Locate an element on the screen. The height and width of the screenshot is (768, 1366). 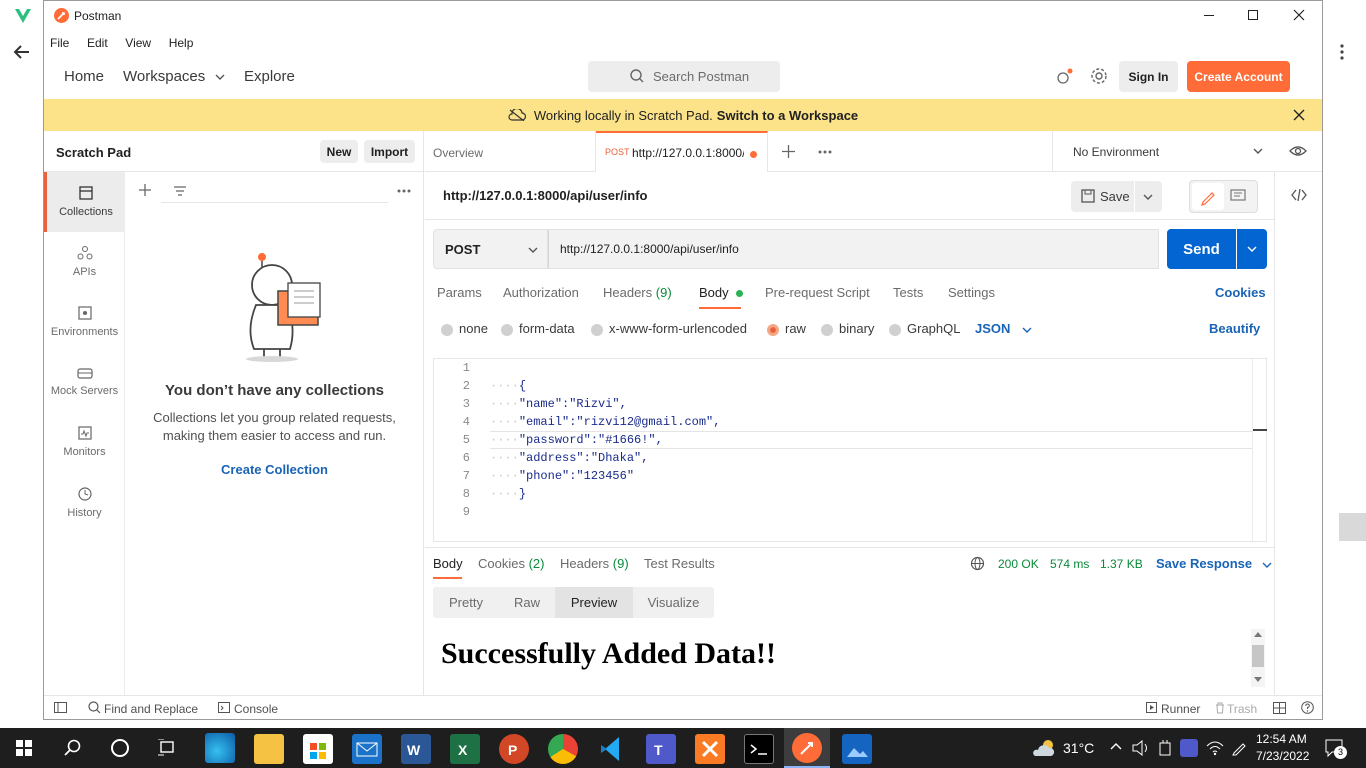
add-collection-icon is located at coordinates (145, 190).